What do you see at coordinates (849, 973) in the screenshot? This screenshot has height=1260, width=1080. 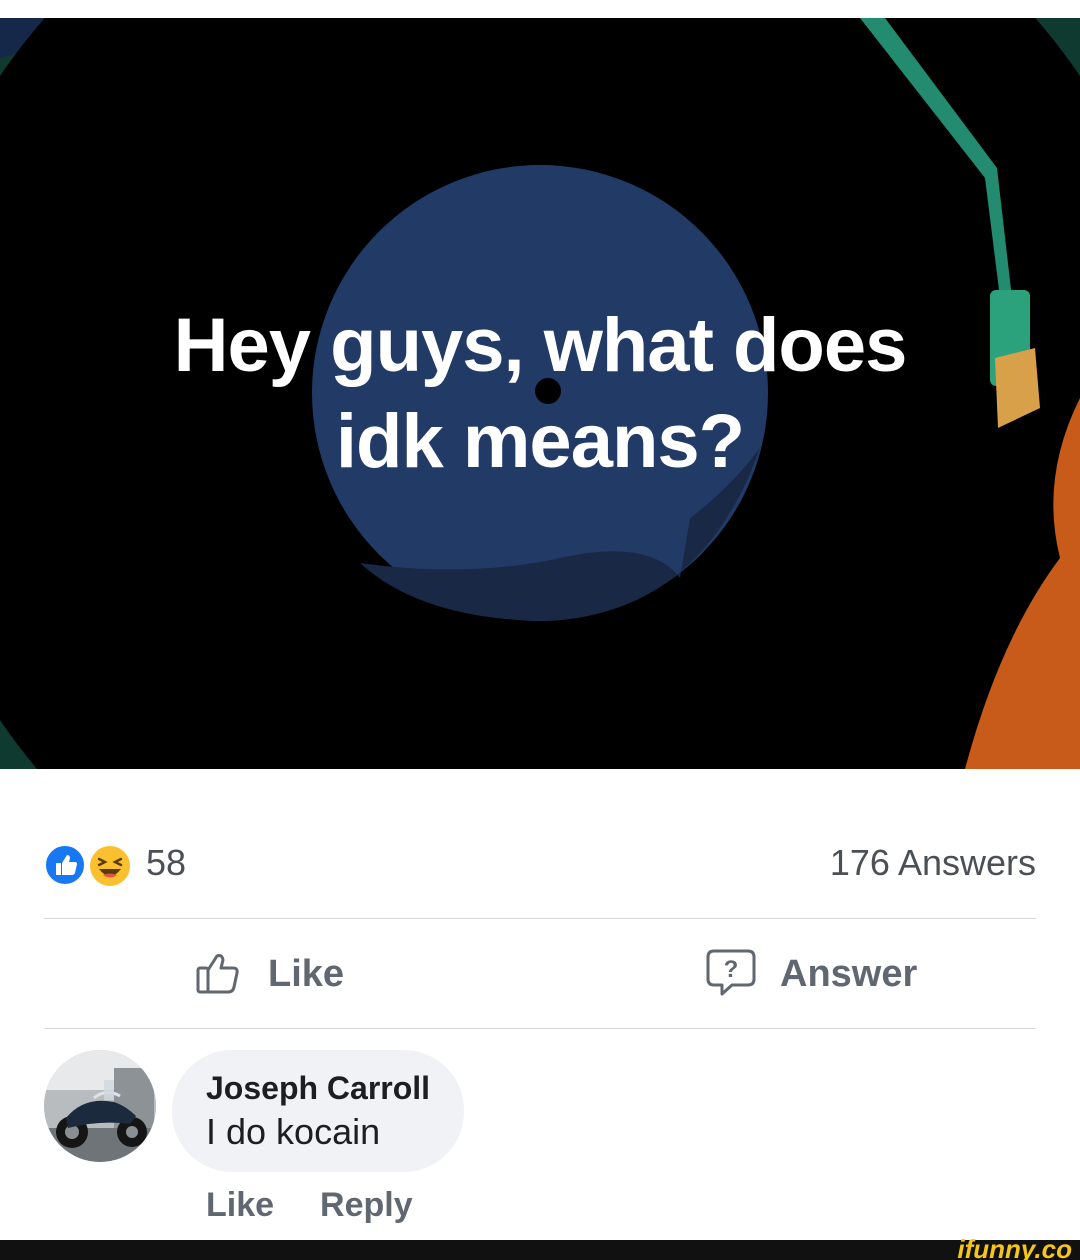 I see `answer-label: Answer` at bounding box center [849, 973].